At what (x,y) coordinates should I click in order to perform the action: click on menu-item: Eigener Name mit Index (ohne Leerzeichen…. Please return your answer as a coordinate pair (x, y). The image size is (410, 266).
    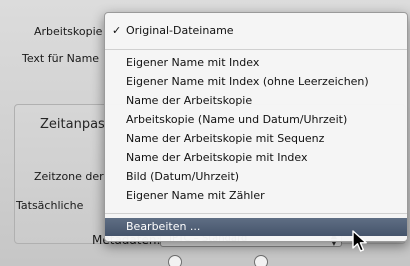
    Looking at the image, I should click on (256, 82).